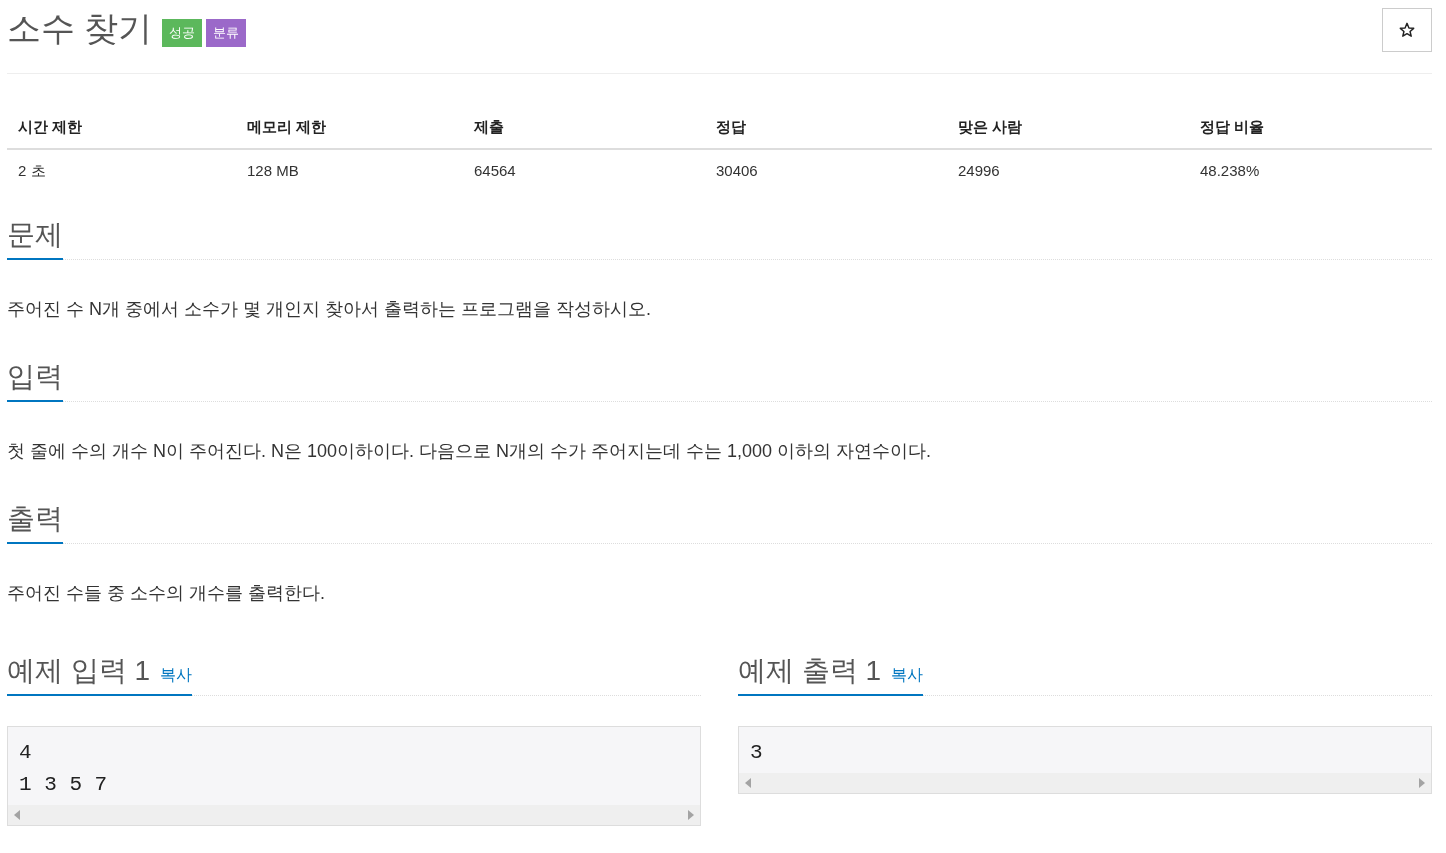  Describe the element at coordinates (64, 785) in the screenshot. I see `code-line: 1 3 5 7` at that location.